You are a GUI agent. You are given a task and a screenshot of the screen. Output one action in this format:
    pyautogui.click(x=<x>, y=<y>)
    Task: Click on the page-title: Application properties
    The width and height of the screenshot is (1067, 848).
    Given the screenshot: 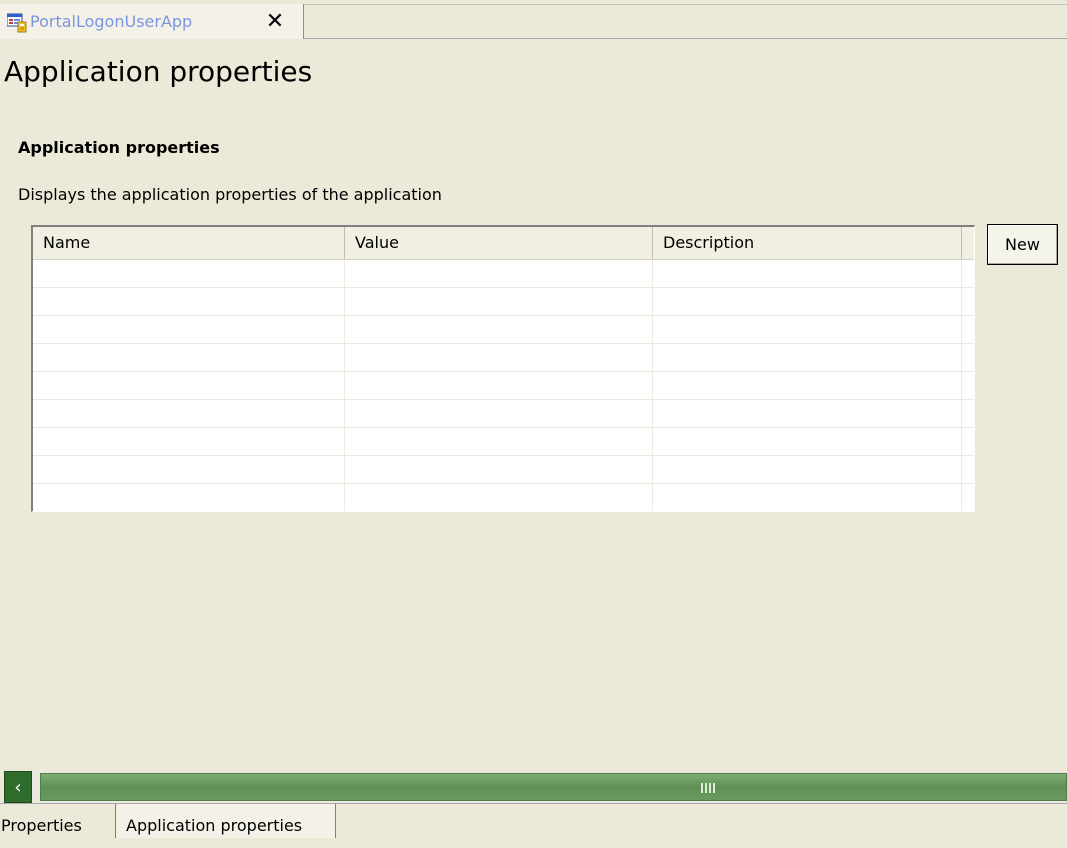 What is the action you would take?
    pyautogui.click(x=158, y=71)
    